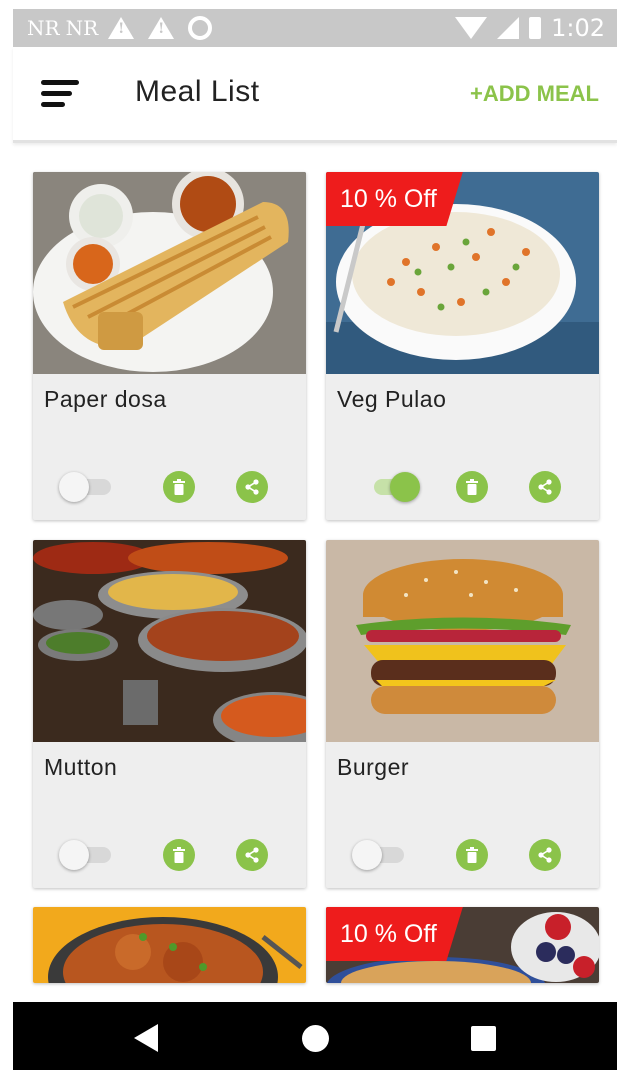  I want to click on home-icon, so click(315, 1038).